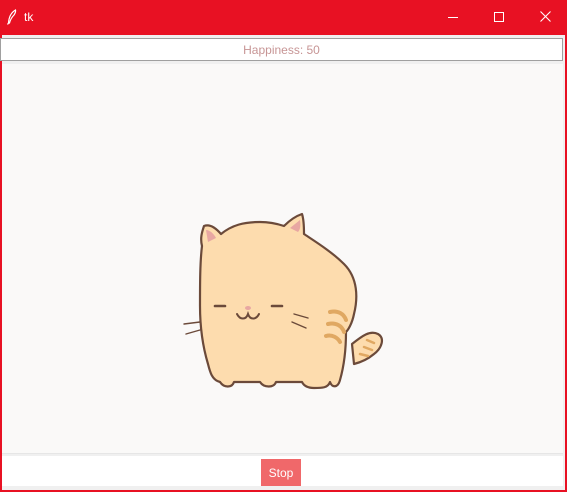 This screenshot has width=567, height=492. I want to click on happiness-label: Happiness: 50, so click(281, 49).